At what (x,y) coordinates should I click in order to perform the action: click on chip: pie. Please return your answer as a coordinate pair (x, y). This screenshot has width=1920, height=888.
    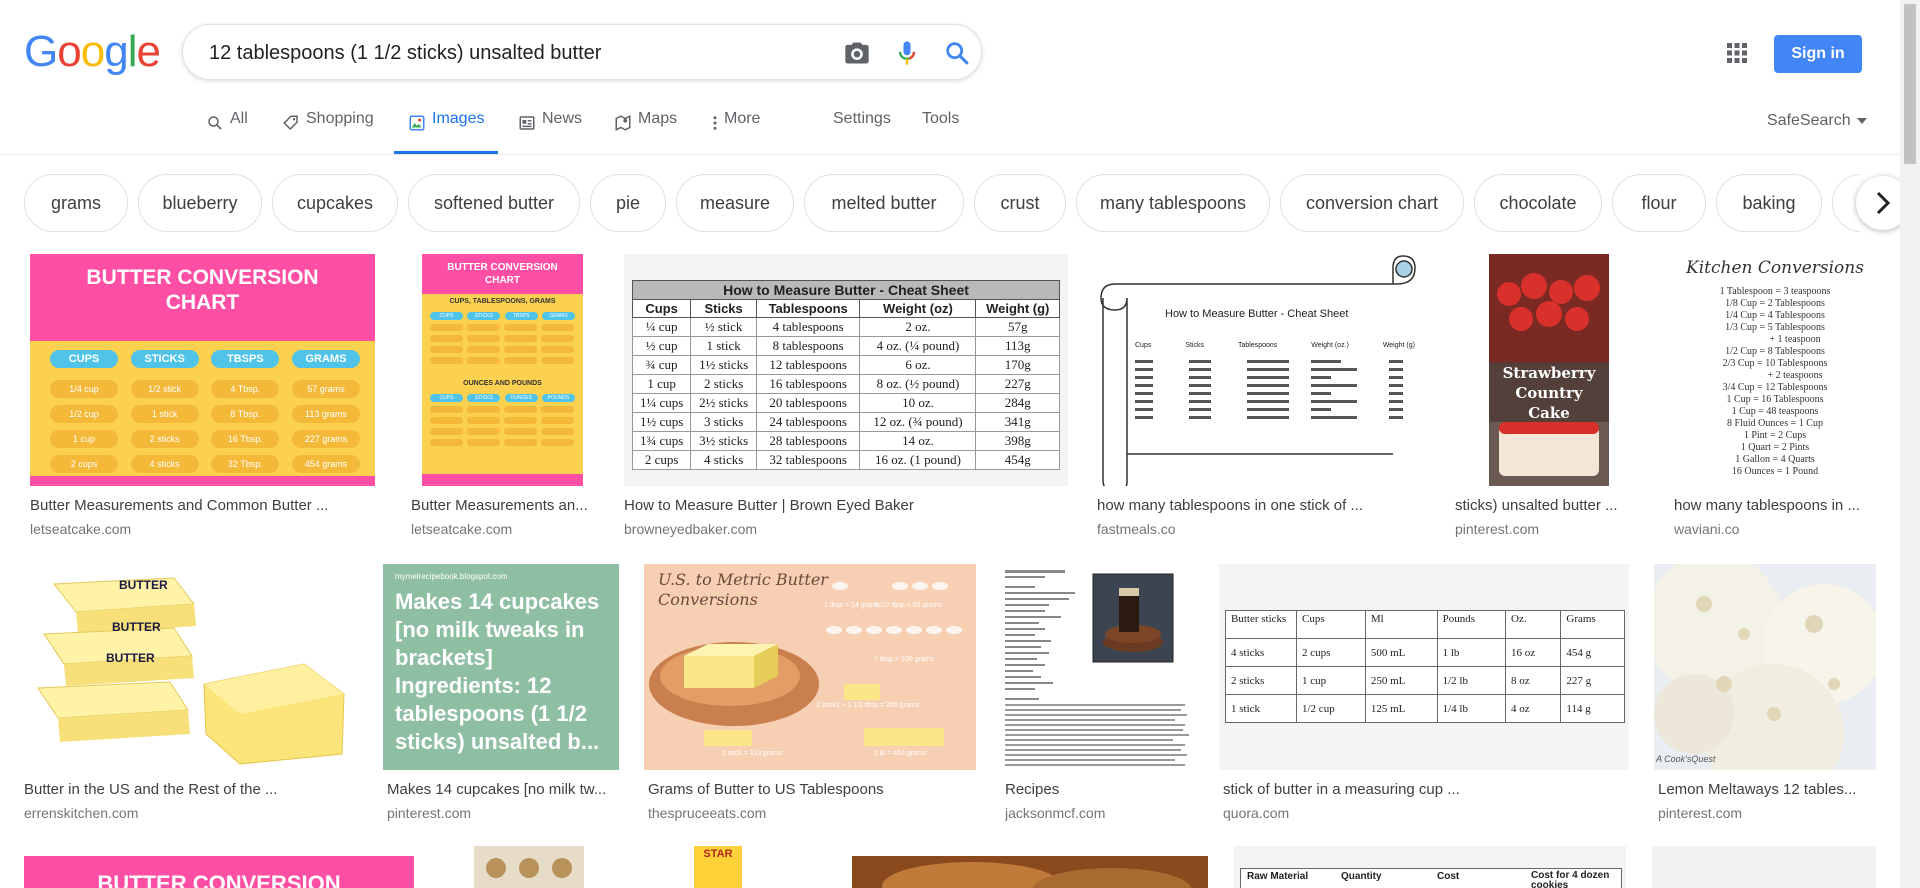
    Looking at the image, I should click on (628, 203).